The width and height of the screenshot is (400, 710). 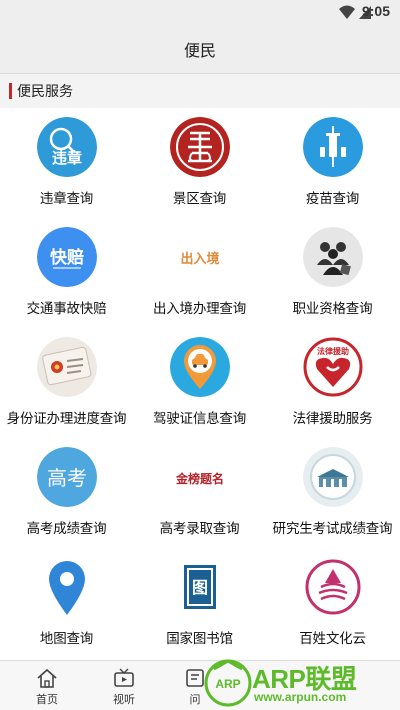 I want to click on admission-calligraphy-icon: 金榜题名, so click(x=199, y=477).